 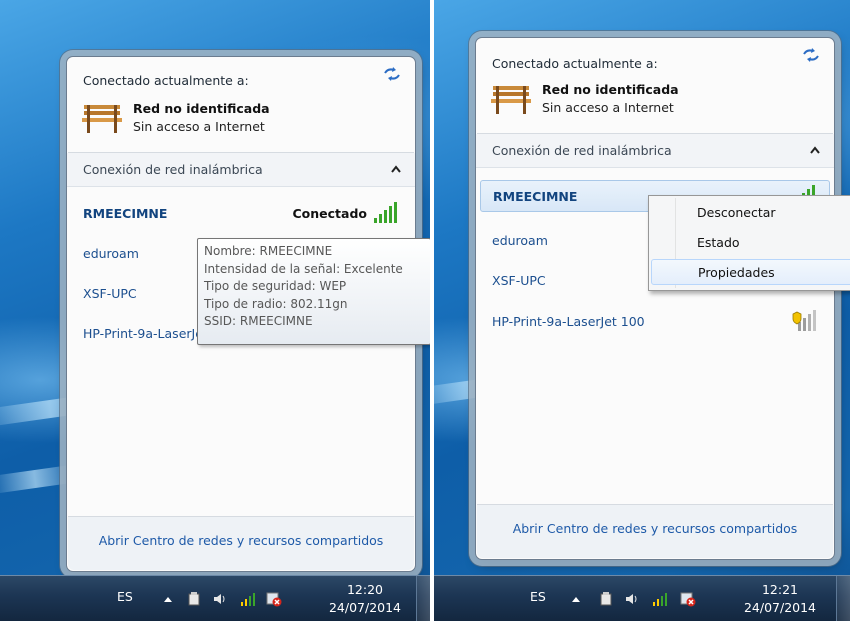 What do you see at coordinates (276, 303) in the screenshot?
I see `tooltip-line: Tipo de radio: 802.11gn` at bounding box center [276, 303].